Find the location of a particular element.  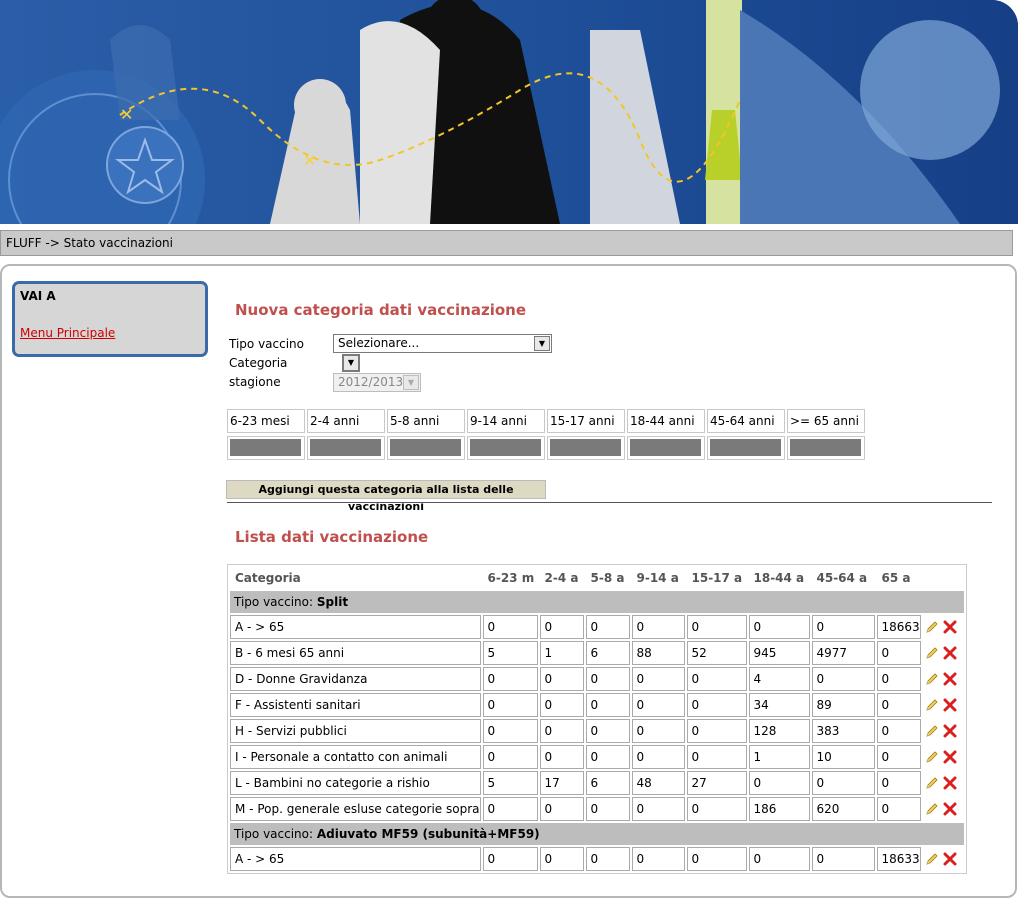

tipo-vaccino-label: Tipo vaccino is located at coordinates (266, 344).